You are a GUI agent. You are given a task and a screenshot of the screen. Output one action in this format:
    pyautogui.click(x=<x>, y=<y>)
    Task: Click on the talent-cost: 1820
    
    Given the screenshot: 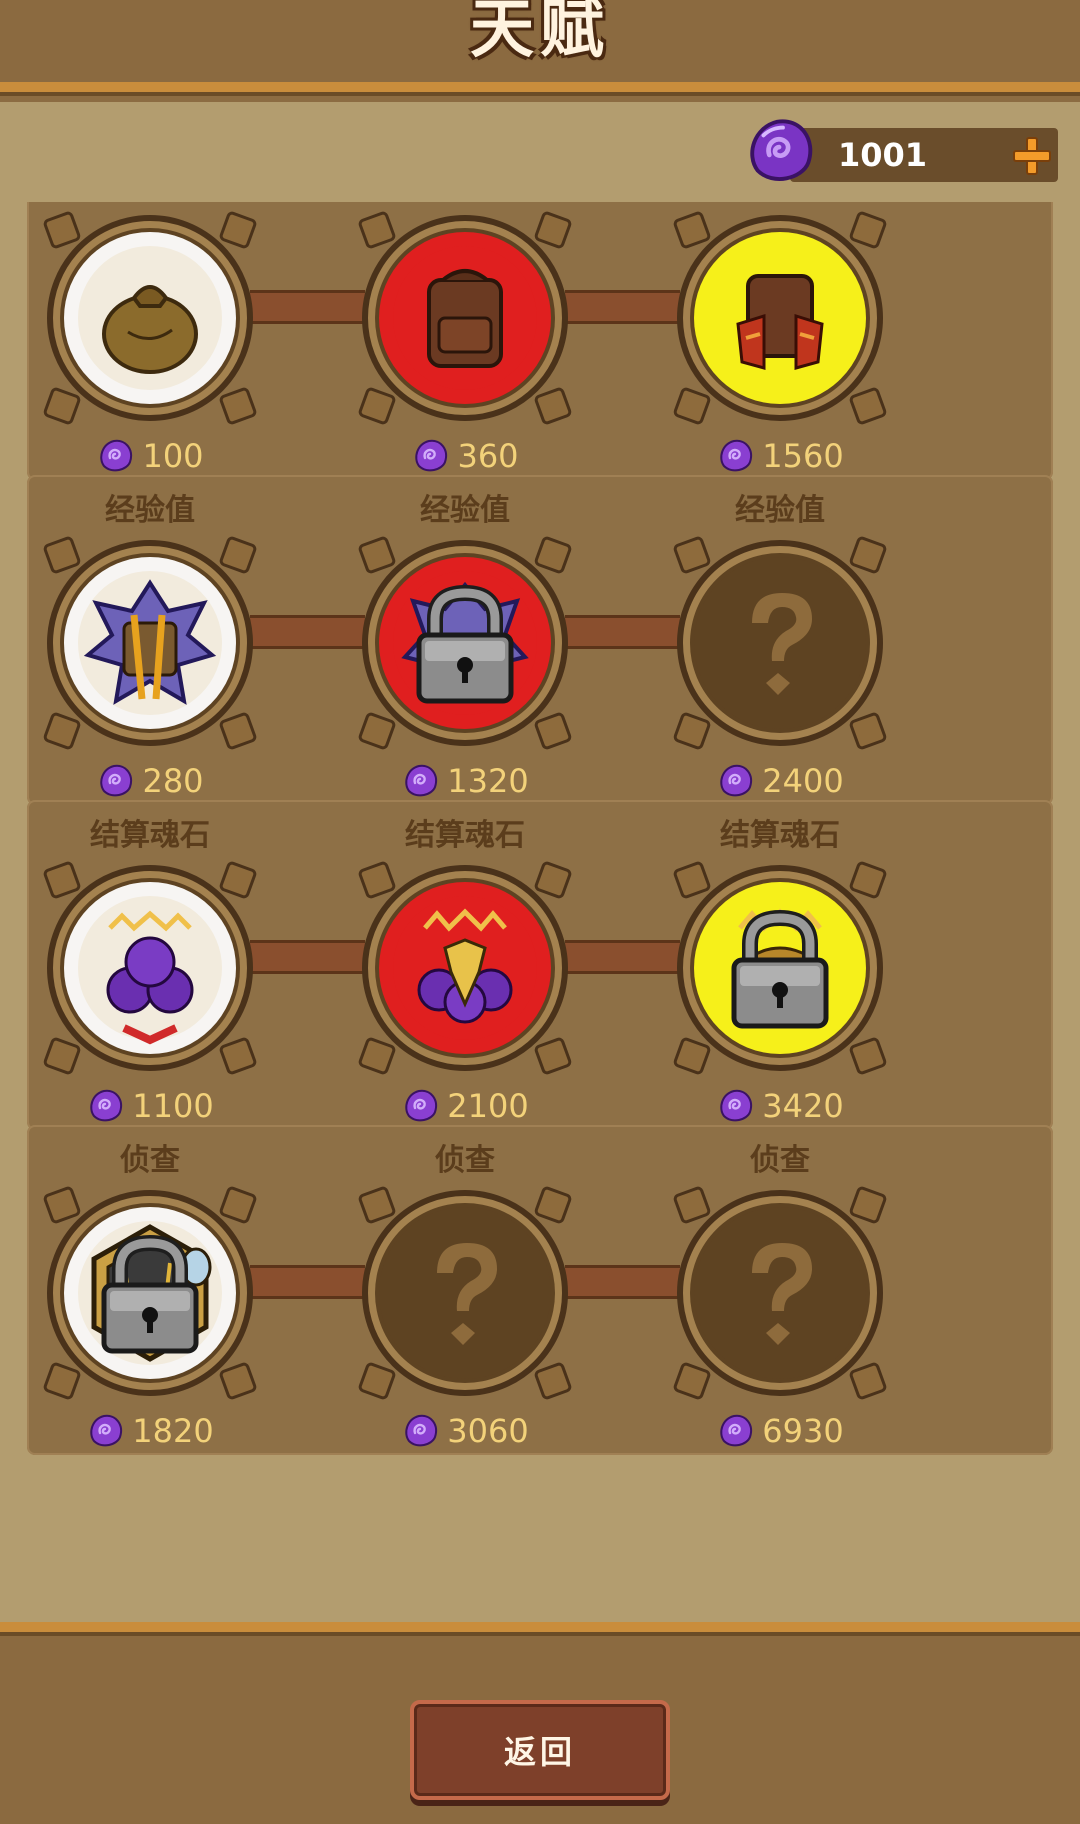 What is the action you would take?
    pyautogui.click(x=150, y=1431)
    